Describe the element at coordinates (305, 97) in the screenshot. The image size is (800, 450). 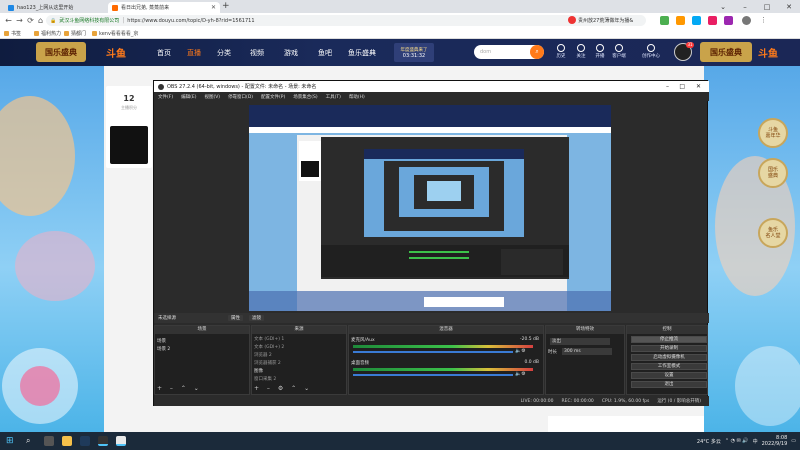
I see `menu-scene-collection: 场景集合(S)` at that location.